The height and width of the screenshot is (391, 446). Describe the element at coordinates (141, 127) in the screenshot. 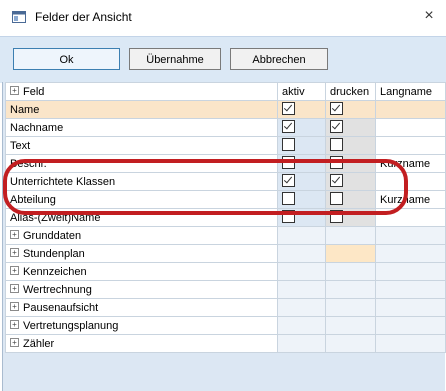

I see `field-label: Nachname` at that location.